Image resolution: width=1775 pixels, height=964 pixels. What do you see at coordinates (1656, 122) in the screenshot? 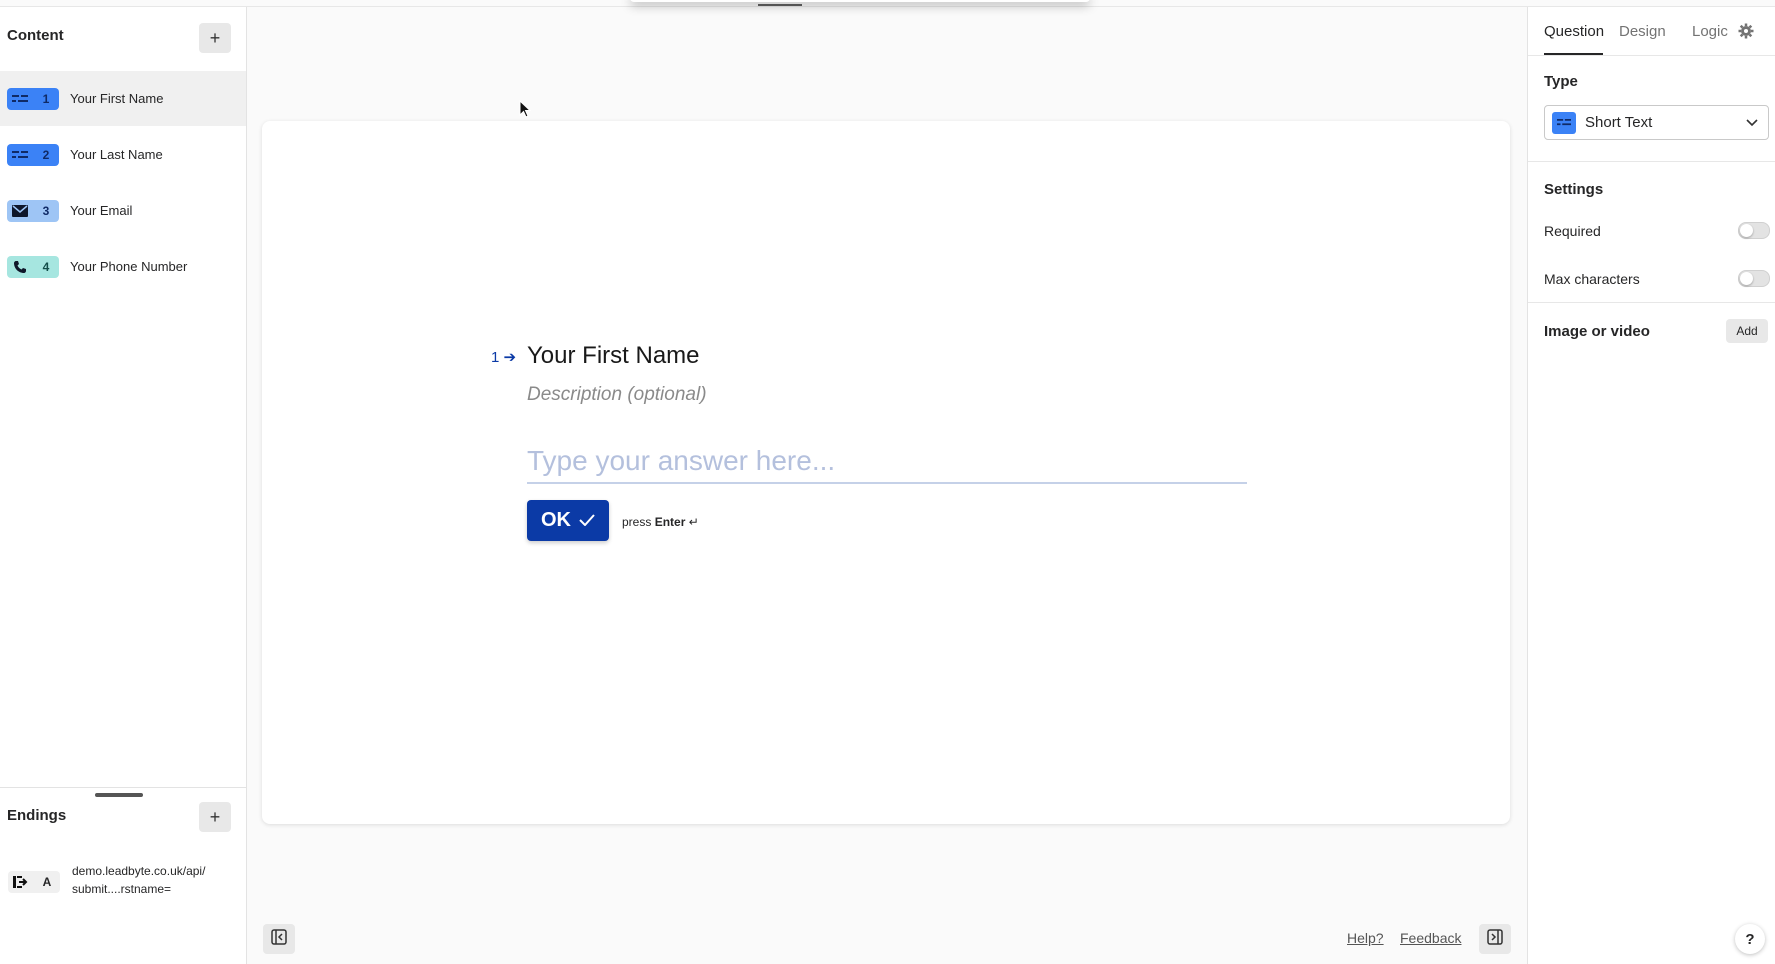
I see `type-select: Short Text` at bounding box center [1656, 122].